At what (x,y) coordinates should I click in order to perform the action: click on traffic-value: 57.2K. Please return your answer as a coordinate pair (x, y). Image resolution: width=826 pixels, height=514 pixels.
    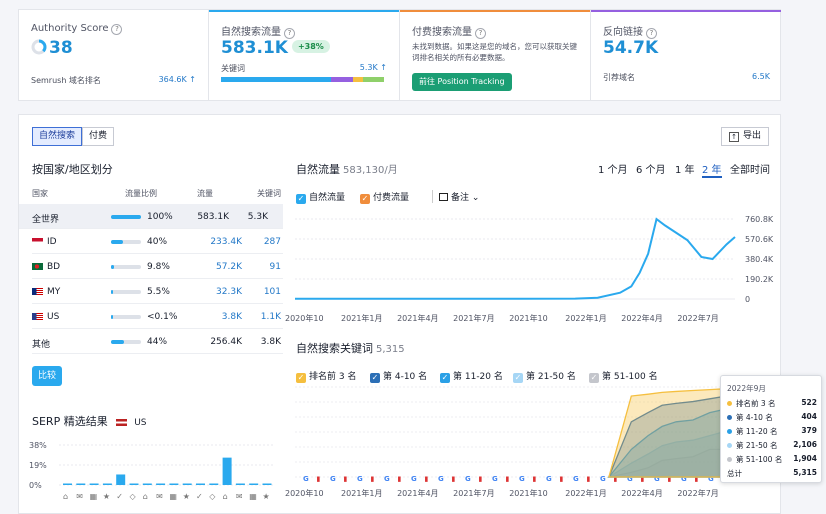
    Looking at the image, I should click on (229, 267).